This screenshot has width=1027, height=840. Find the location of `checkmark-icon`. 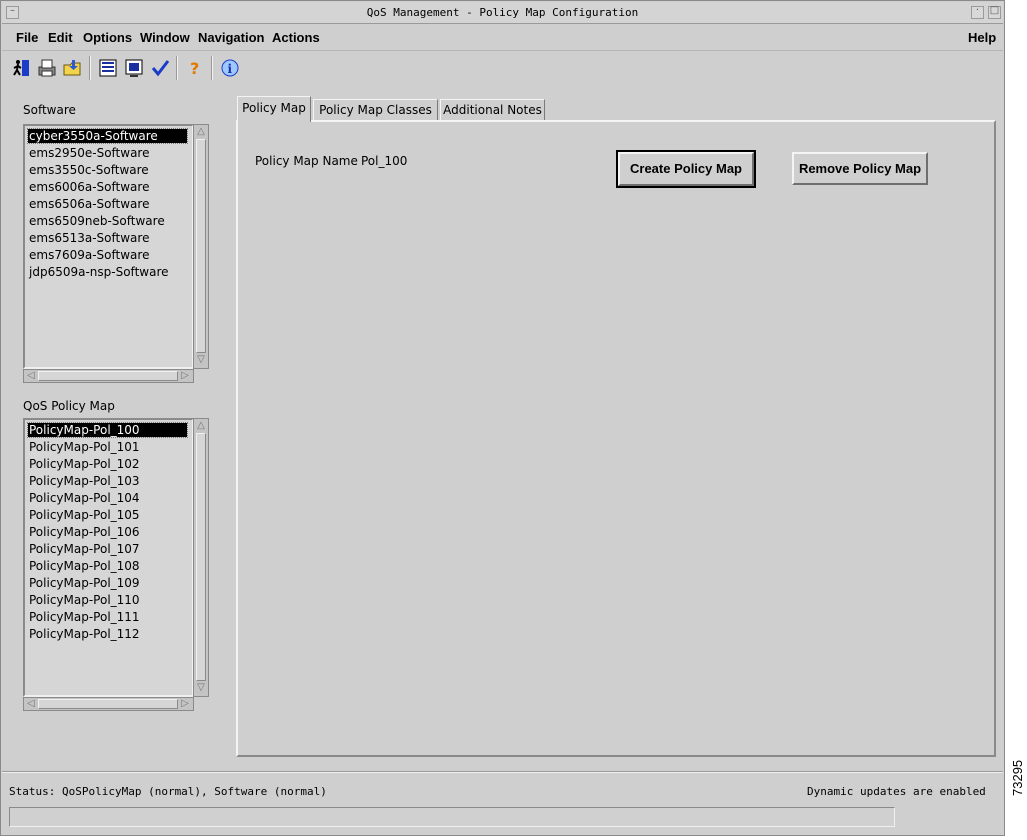

checkmark-icon is located at coordinates (160, 68).